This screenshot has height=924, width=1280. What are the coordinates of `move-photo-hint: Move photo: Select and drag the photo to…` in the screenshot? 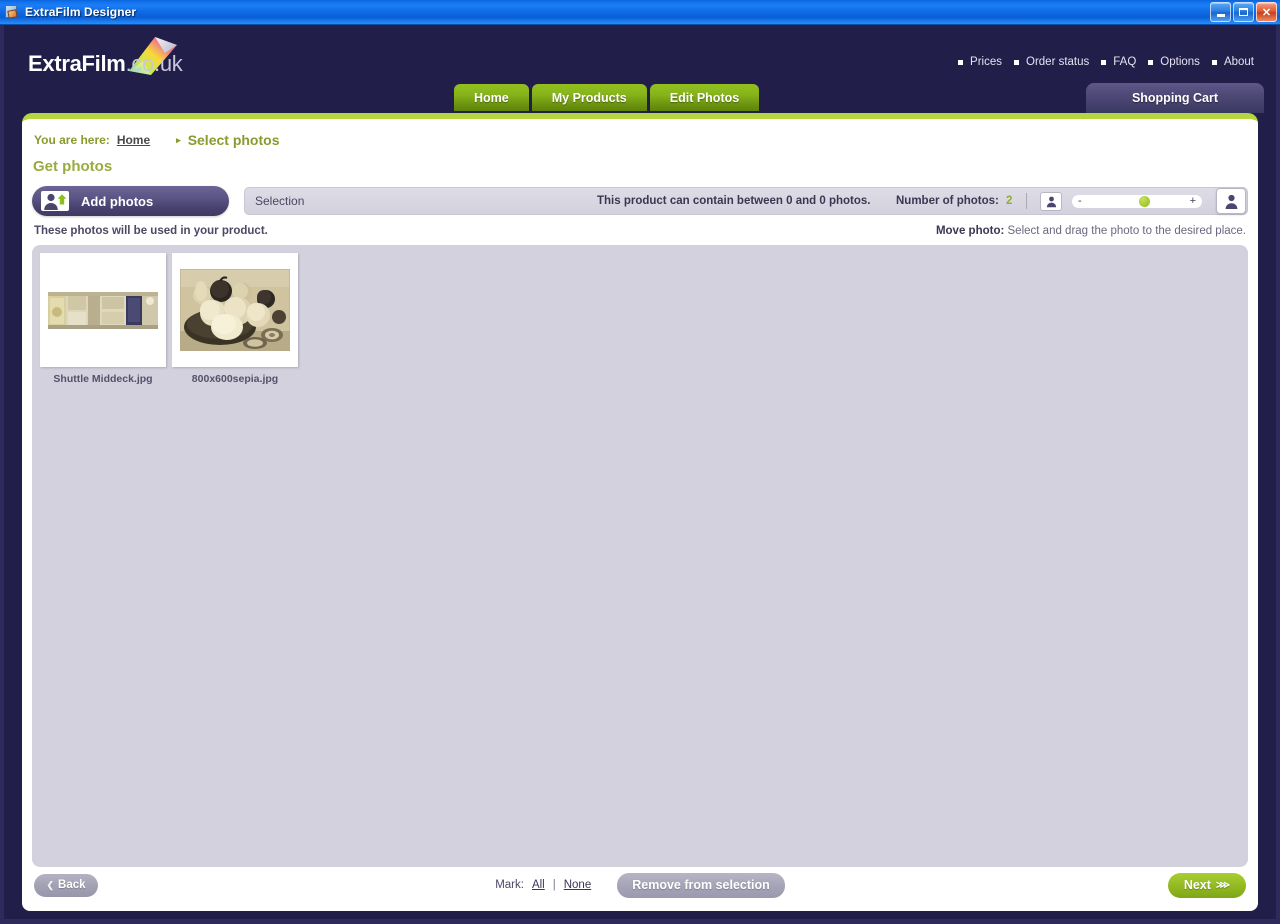 It's located at (1091, 231).